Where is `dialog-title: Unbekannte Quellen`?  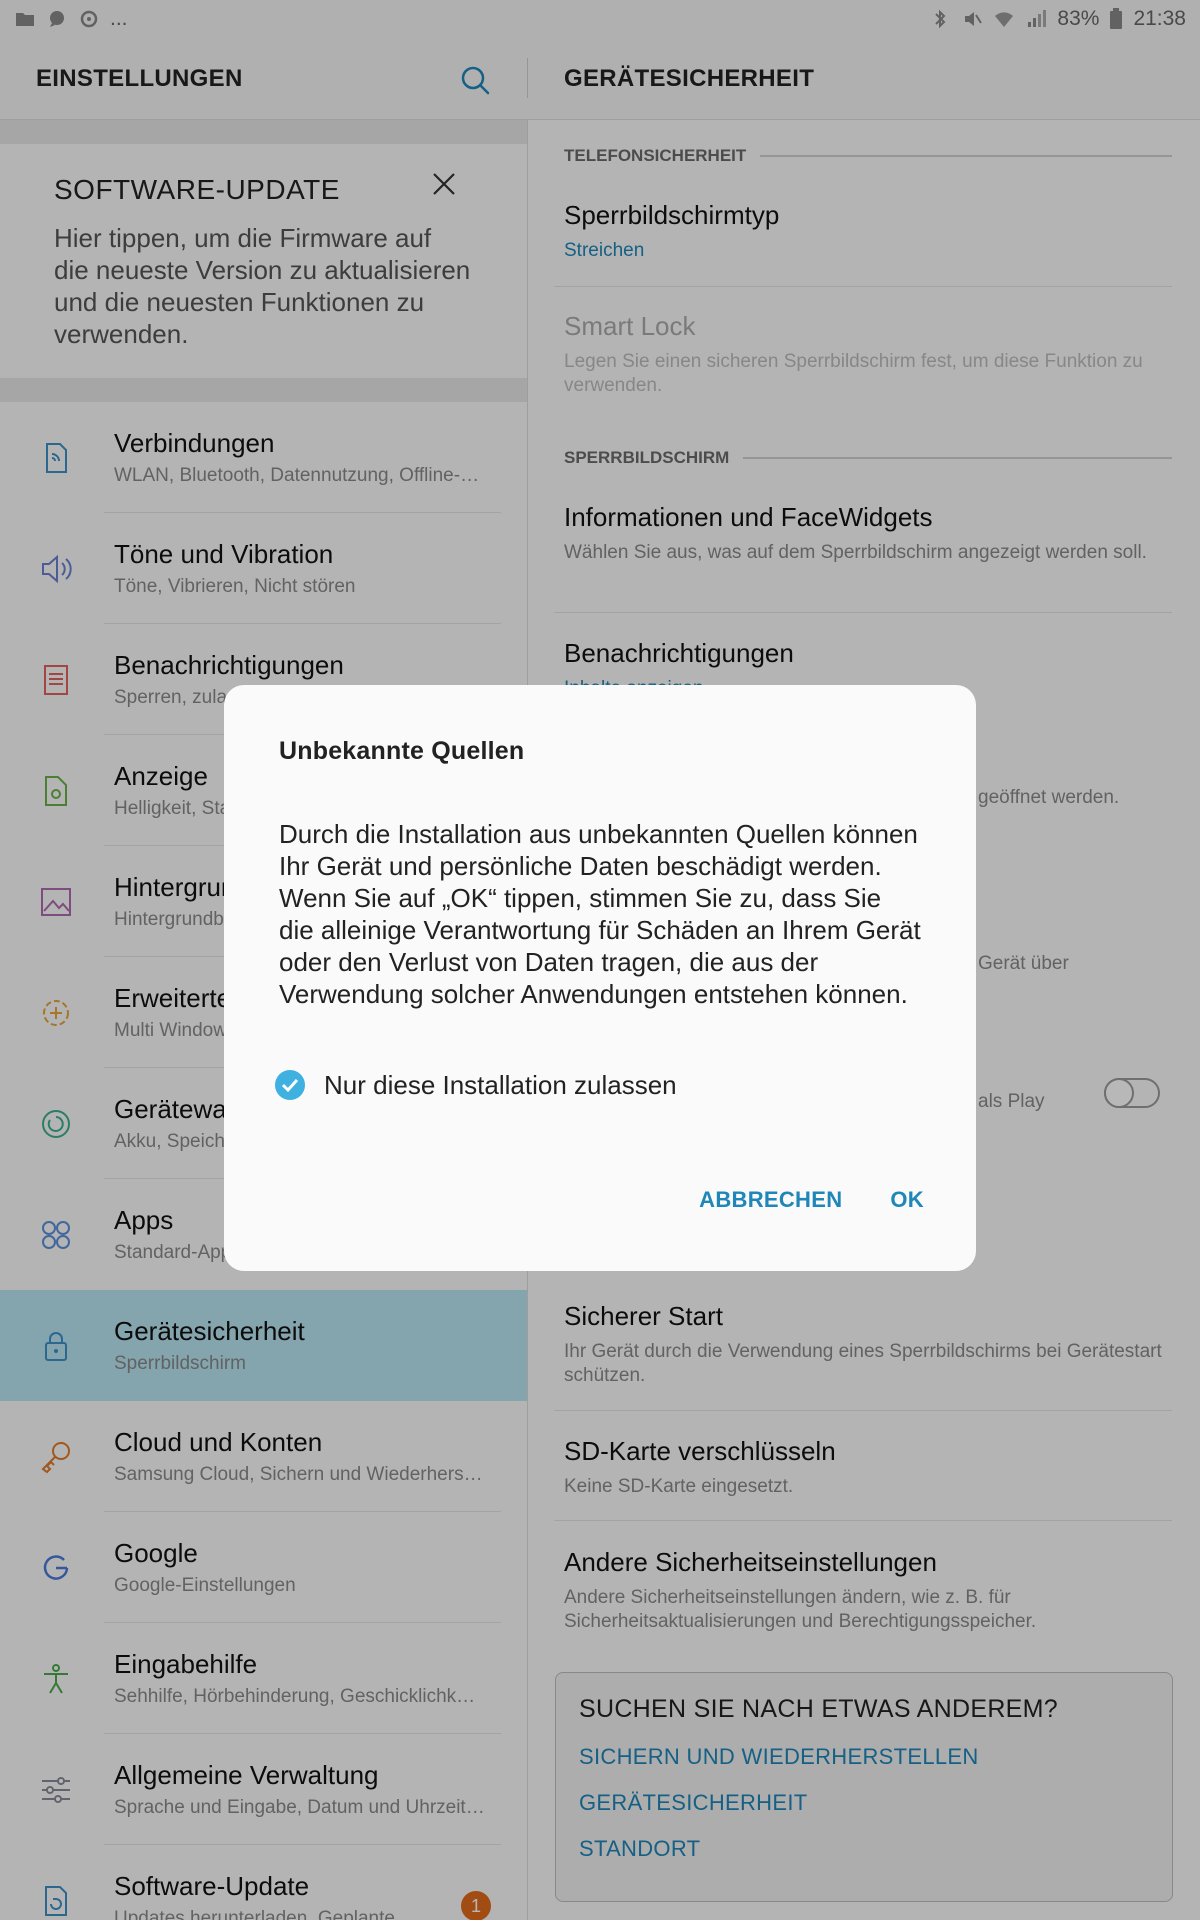
dialog-title: Unbekannte Quellen is located at coordinates (402, 751).